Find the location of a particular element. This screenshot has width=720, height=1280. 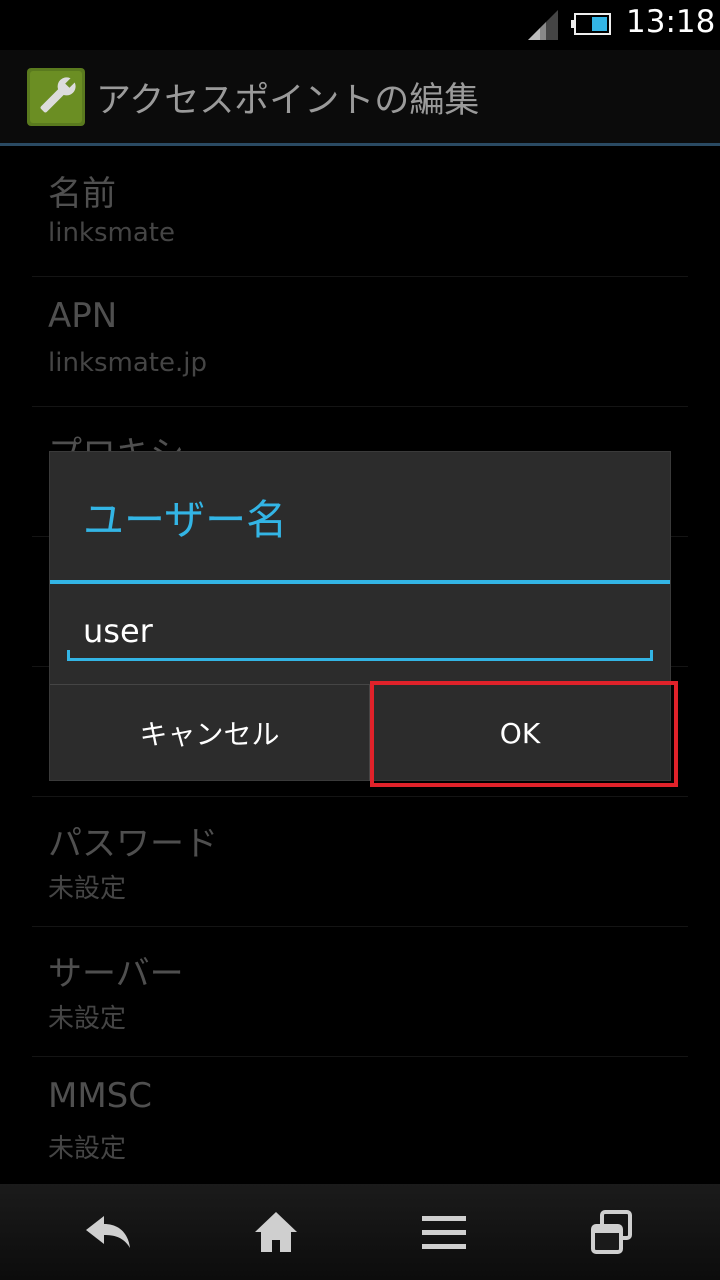

menu-icon is located at coordinates (444, 1232).